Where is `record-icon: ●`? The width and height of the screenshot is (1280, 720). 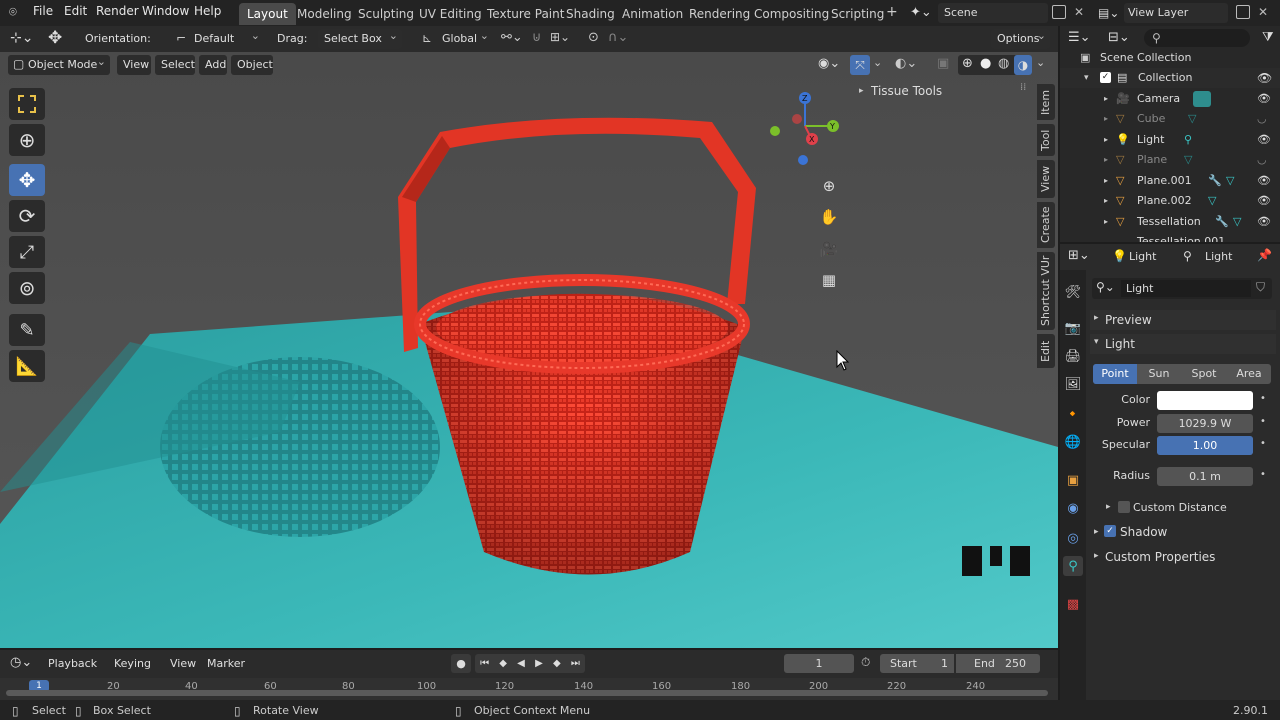 record-icon: ● is located at coordinates (461, 663).